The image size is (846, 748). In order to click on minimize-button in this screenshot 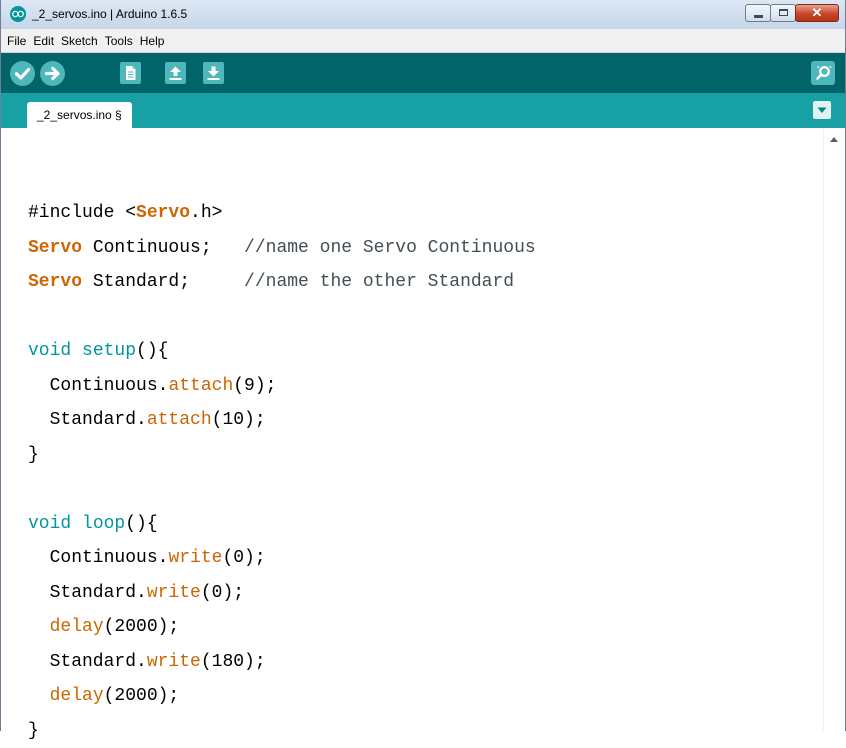, I will do `click(758, 13)`.